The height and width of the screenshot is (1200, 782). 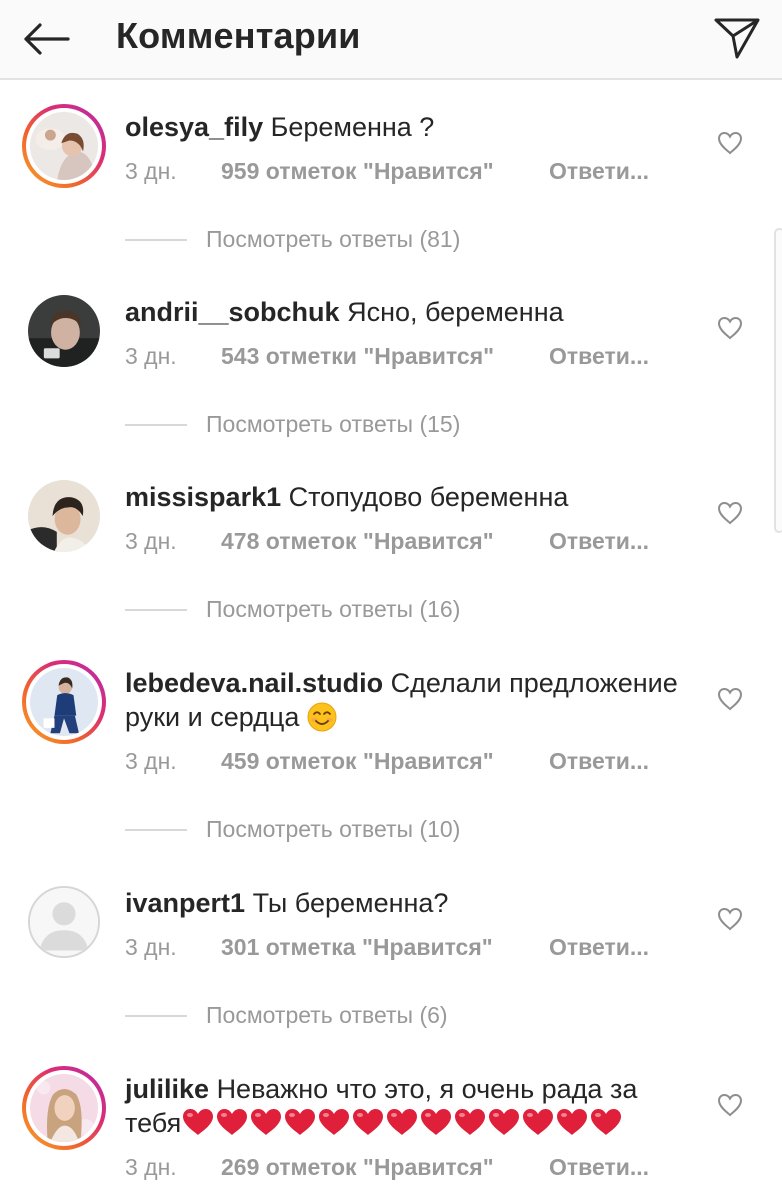 I want to click on view-replies-label: Посмотреть ответы (10), so click(x=333, y=829).